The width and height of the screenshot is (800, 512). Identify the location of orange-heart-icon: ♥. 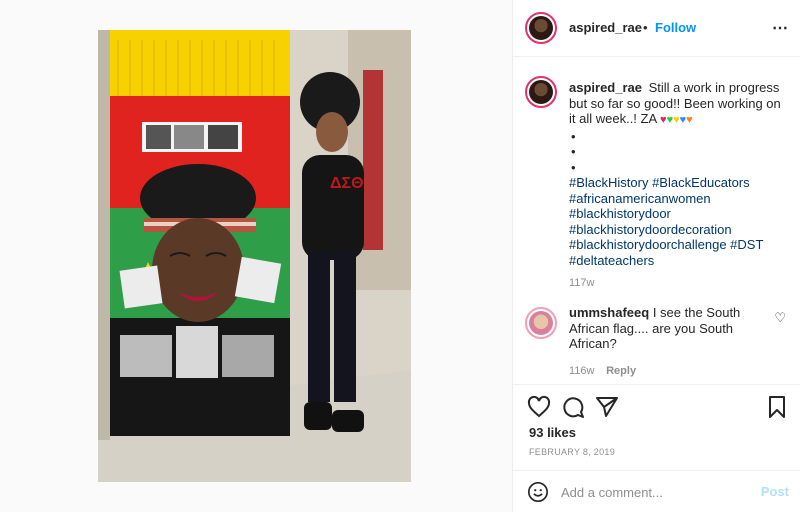
(689, 120).